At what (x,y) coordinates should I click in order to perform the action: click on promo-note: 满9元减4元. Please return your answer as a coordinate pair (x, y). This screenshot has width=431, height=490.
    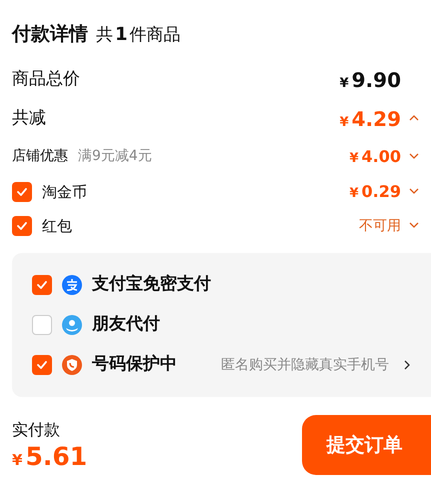
    Looking at the image, I should click on (115, 156).